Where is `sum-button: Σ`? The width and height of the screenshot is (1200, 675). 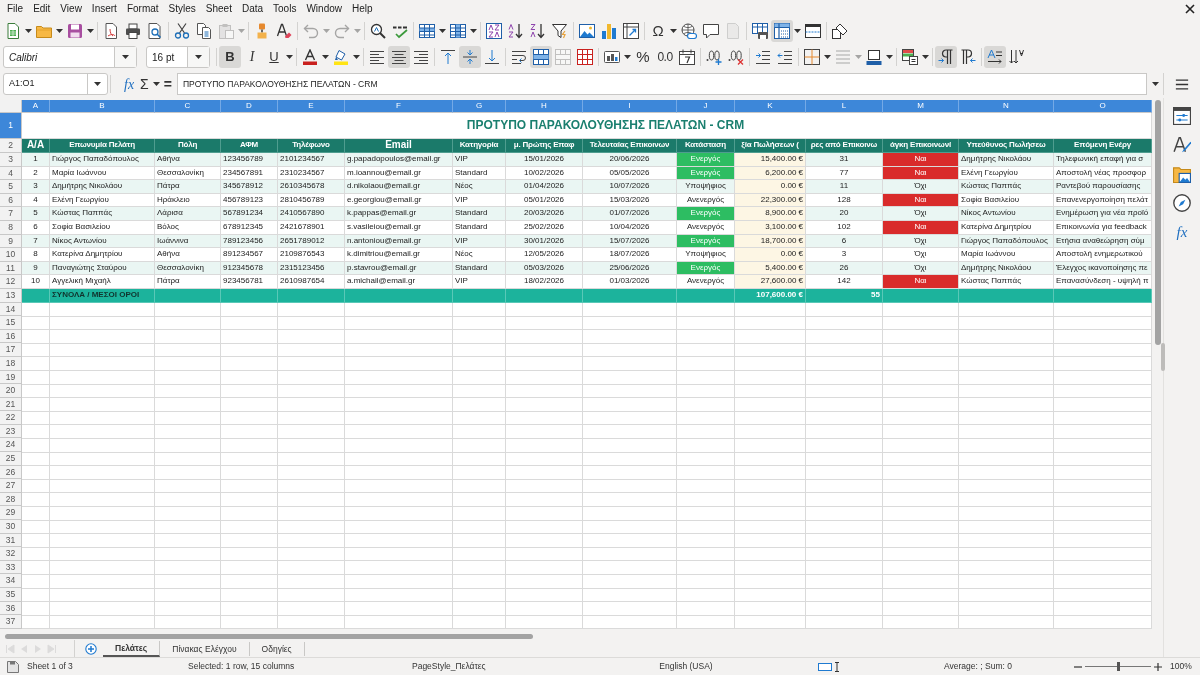 sum-button: Σ is located at coordinates (144, 84).